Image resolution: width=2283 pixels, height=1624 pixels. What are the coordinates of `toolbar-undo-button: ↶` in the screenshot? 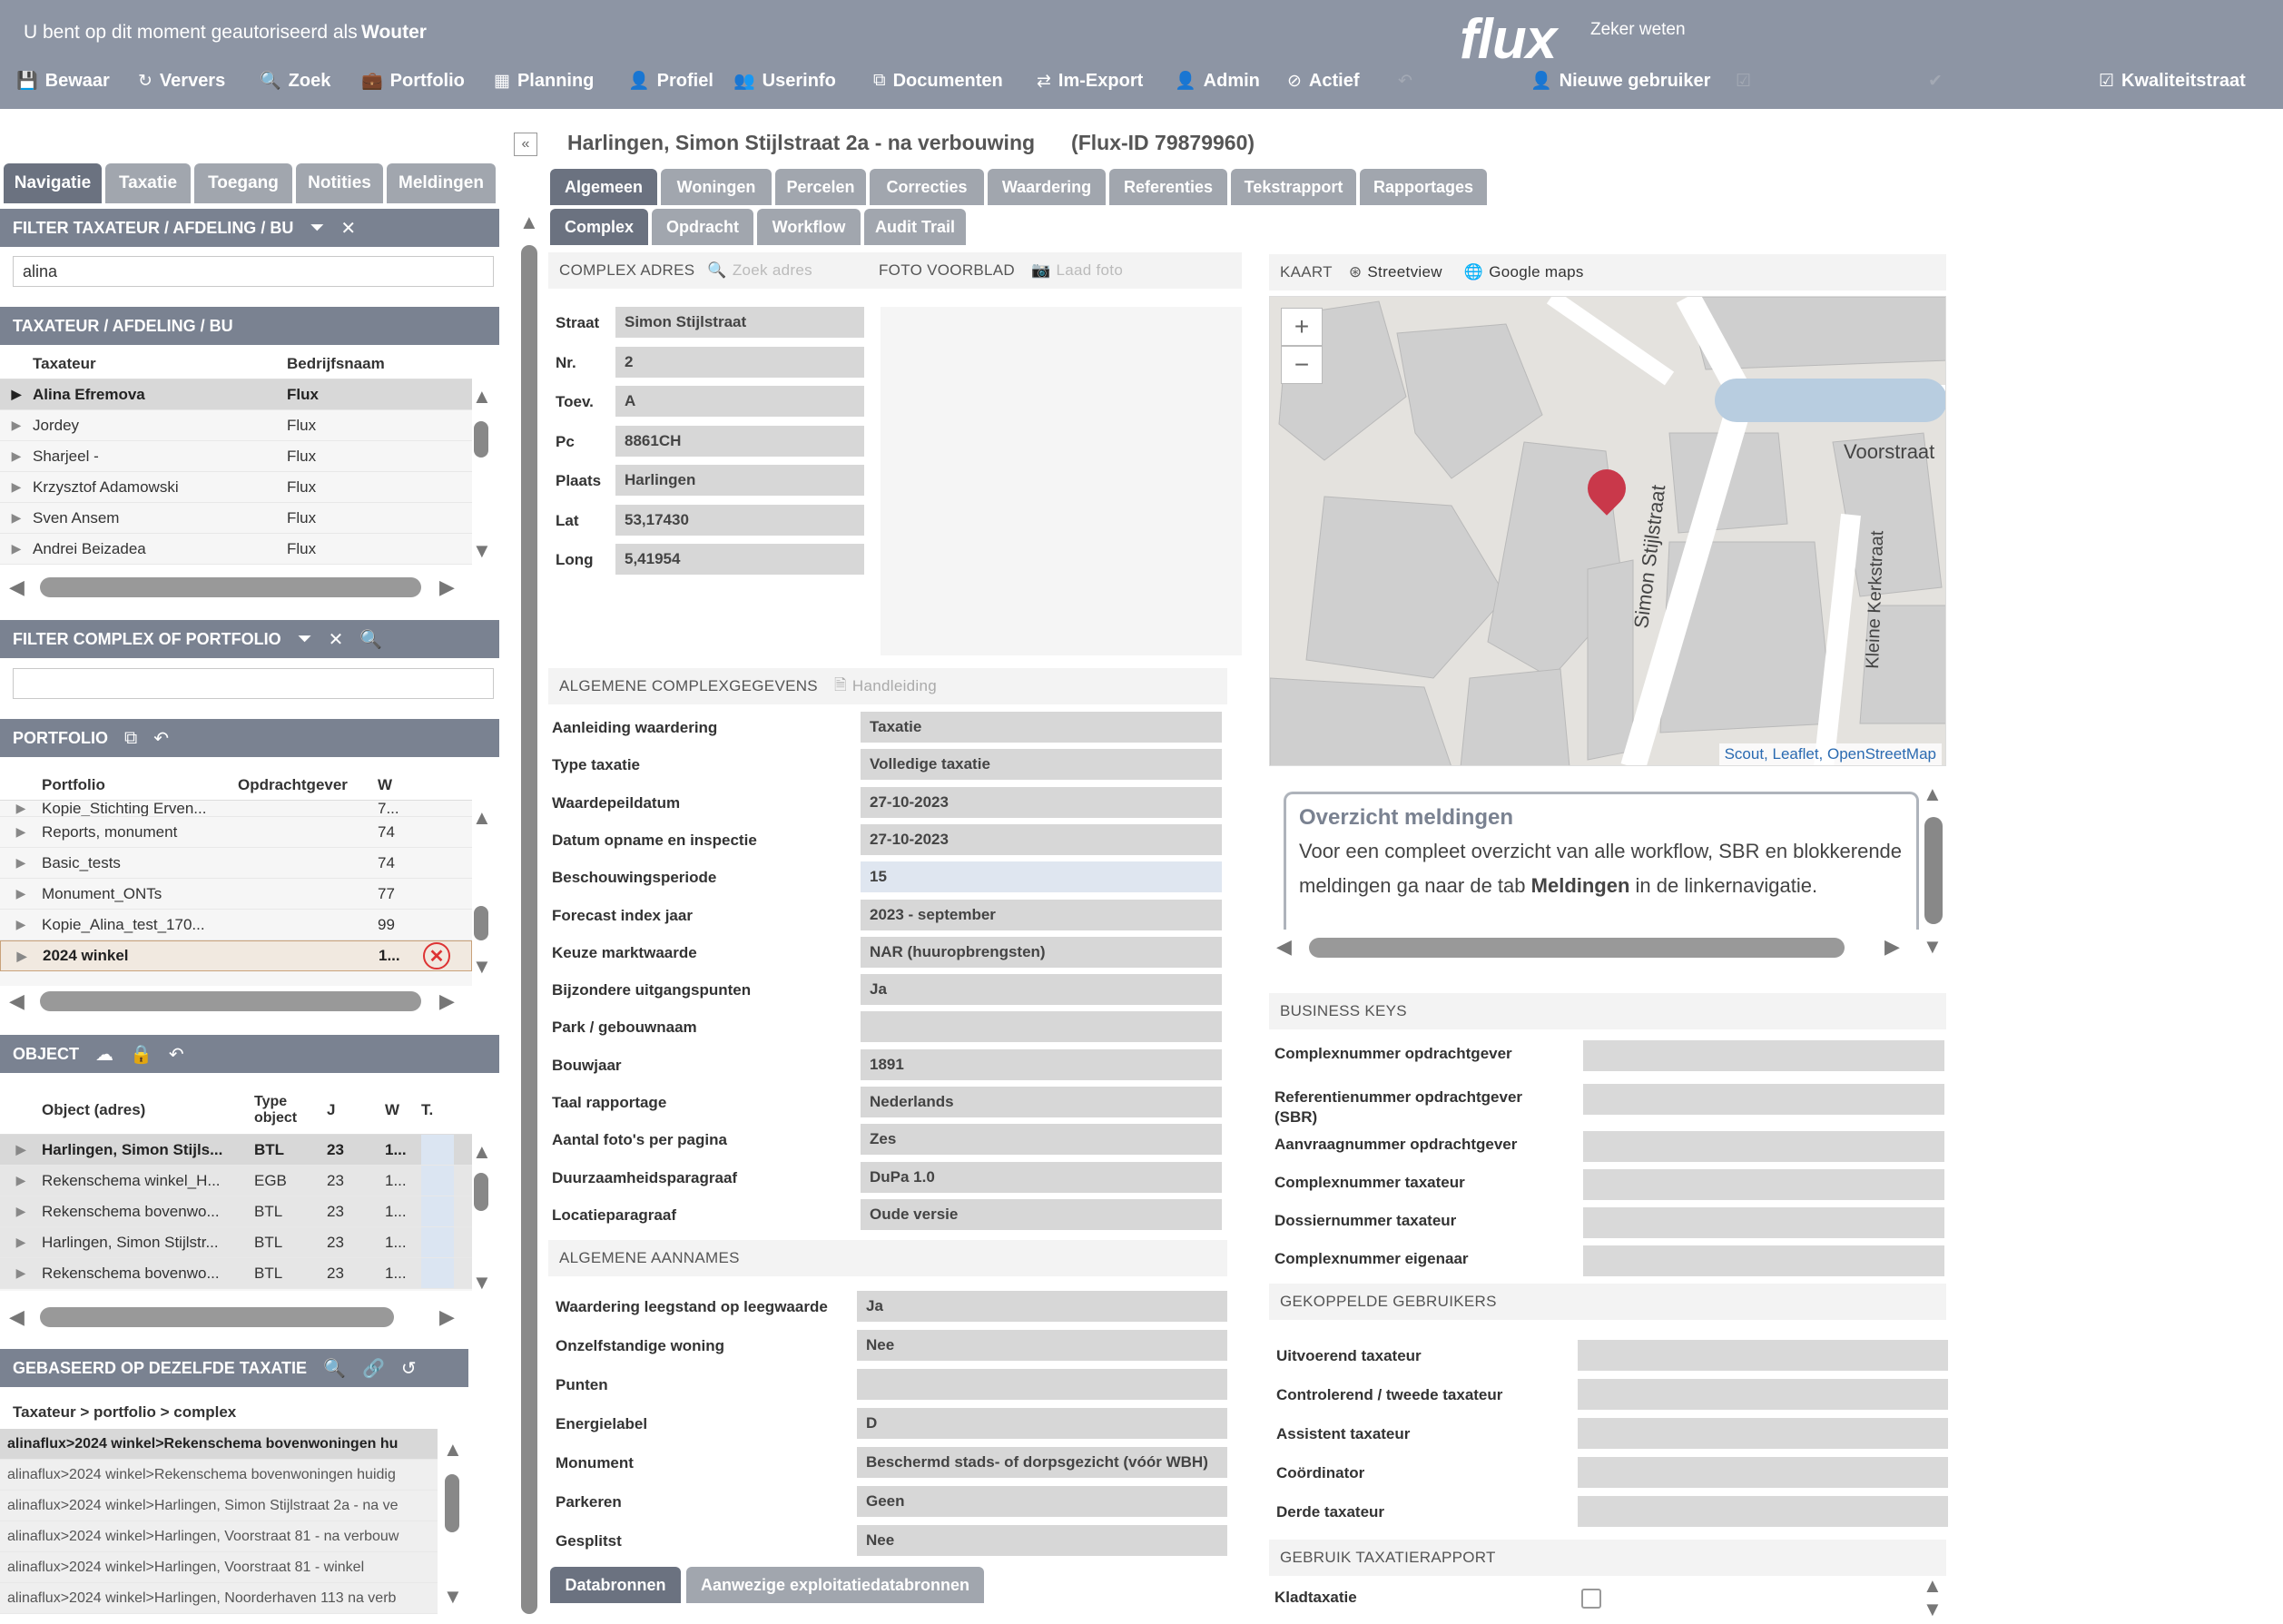 It's located at (1405, 80).